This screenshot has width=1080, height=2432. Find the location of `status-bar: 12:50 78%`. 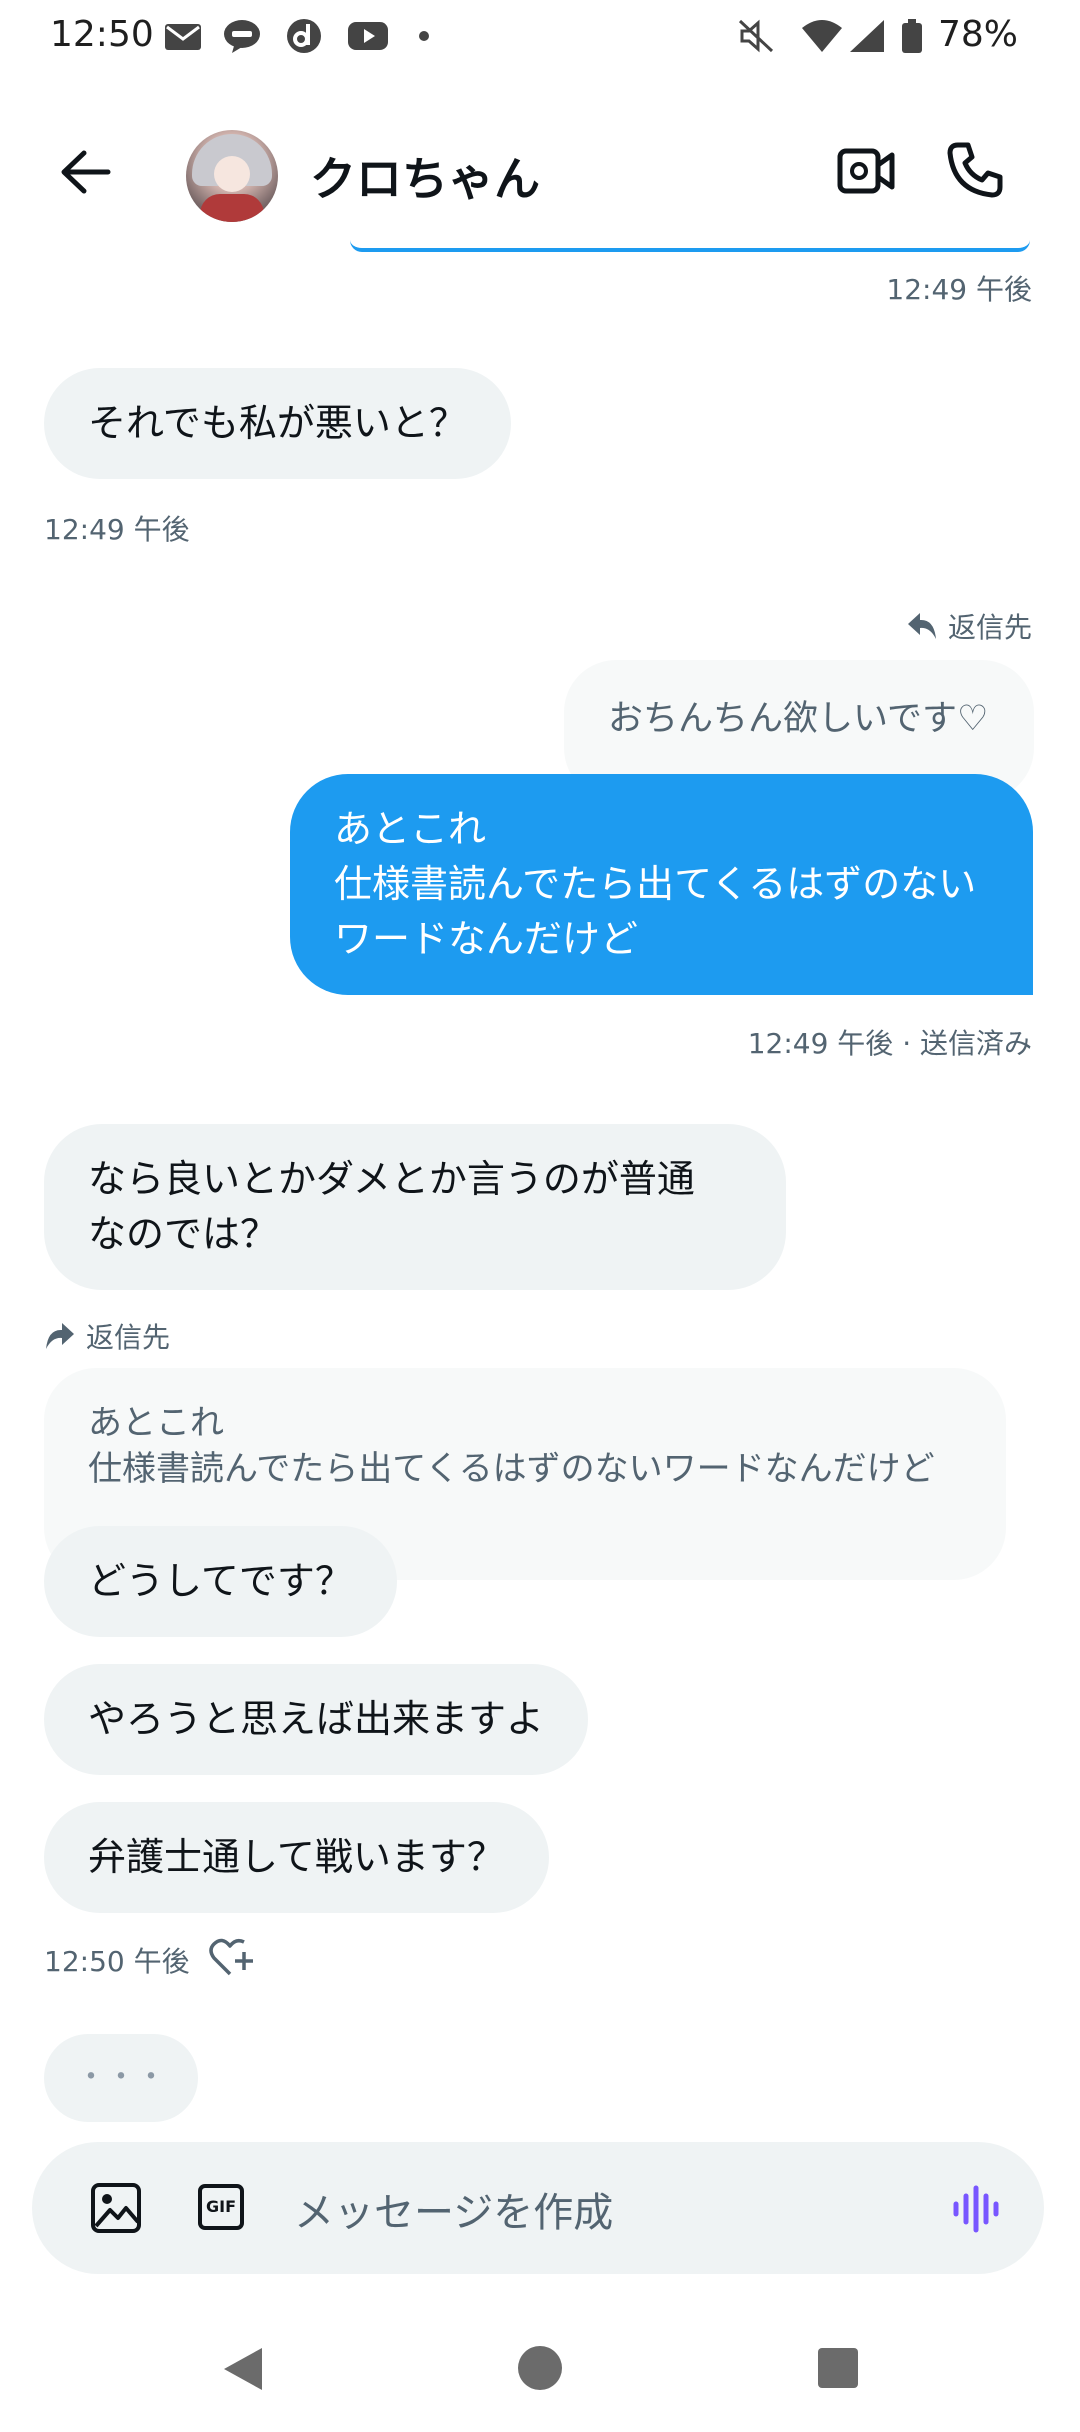

status-bar: 12:50 78% is located at coordinates (540, 39).